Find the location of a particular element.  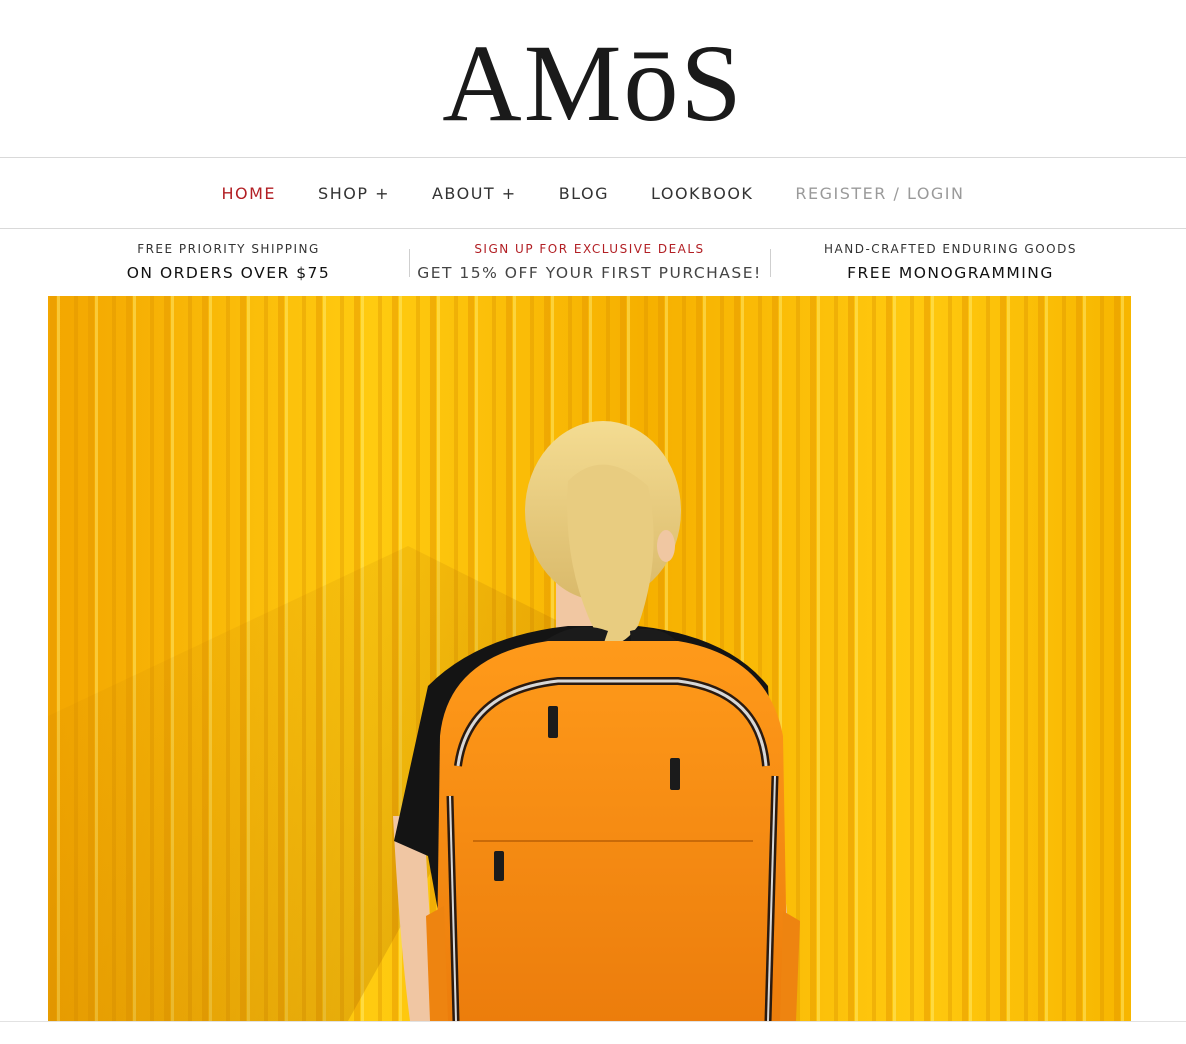

nav-shop: SHOP + is located at coordinates (354, 193).